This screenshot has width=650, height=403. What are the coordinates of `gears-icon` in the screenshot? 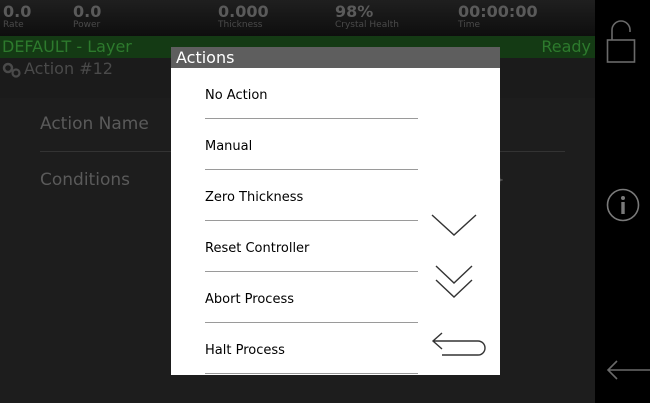 It's located at (11, 70).